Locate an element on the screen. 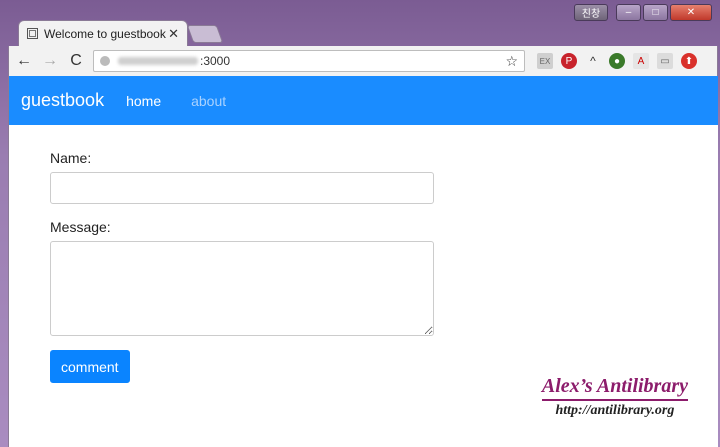 This screenshot has height=447, width=720. message-textarea is located at coordinates (242, 288).